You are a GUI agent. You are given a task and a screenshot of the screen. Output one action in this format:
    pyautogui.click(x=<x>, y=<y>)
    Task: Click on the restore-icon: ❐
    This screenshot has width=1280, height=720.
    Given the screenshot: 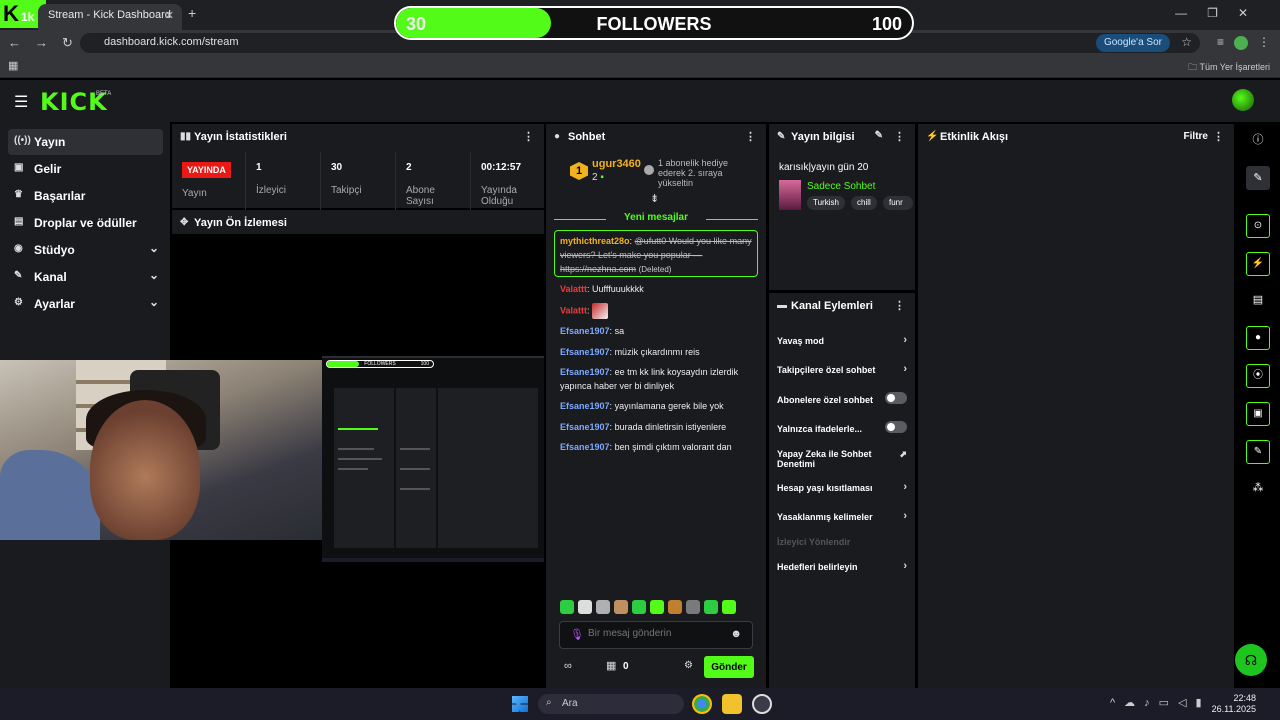 What is the action you would take?
    pyautogui.click(x=1222, y=13)
    